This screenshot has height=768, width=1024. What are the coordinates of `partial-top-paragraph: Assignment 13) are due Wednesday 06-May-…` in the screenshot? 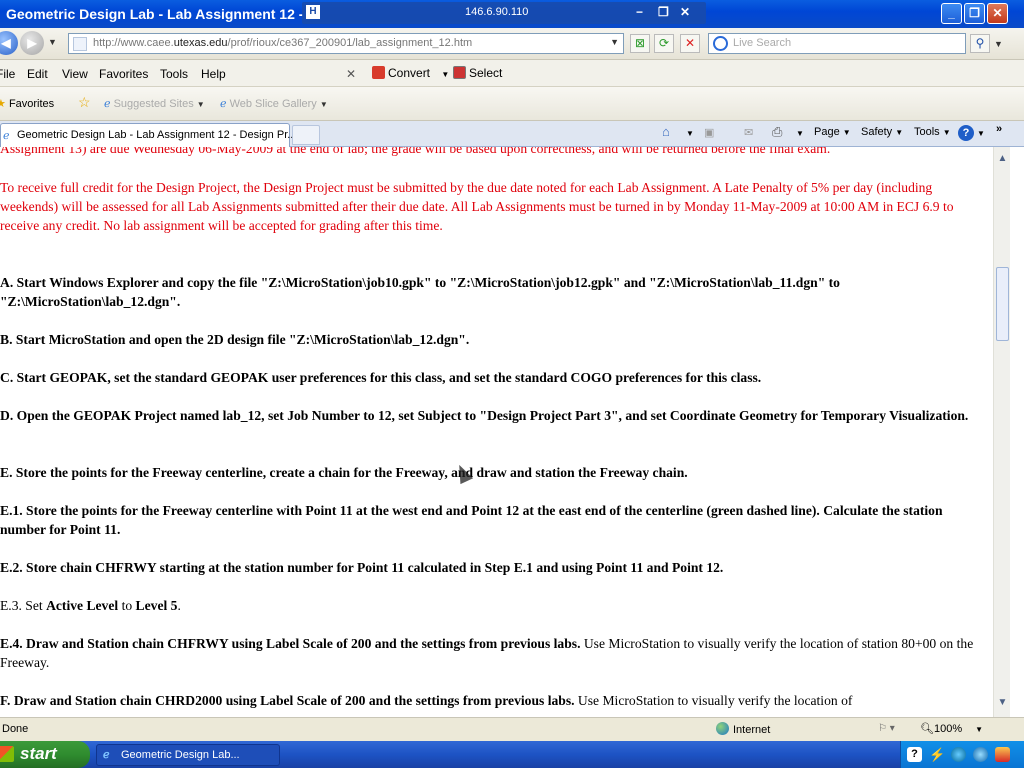 It's located at (415, 151).